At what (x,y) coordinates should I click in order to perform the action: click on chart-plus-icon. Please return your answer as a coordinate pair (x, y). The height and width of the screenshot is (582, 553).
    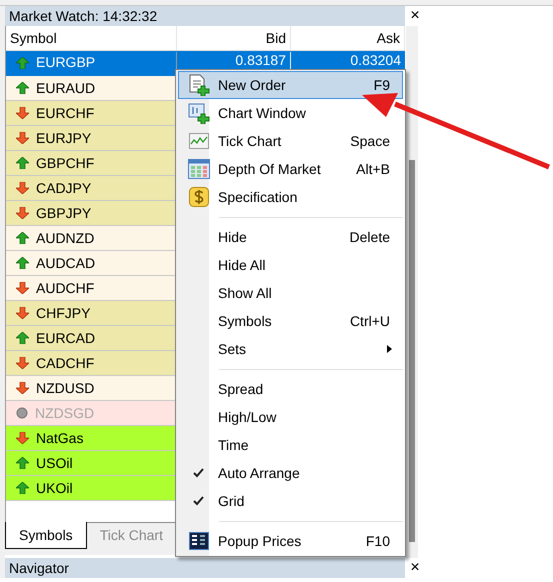
    Looking at the image, I should click on (199, 113).